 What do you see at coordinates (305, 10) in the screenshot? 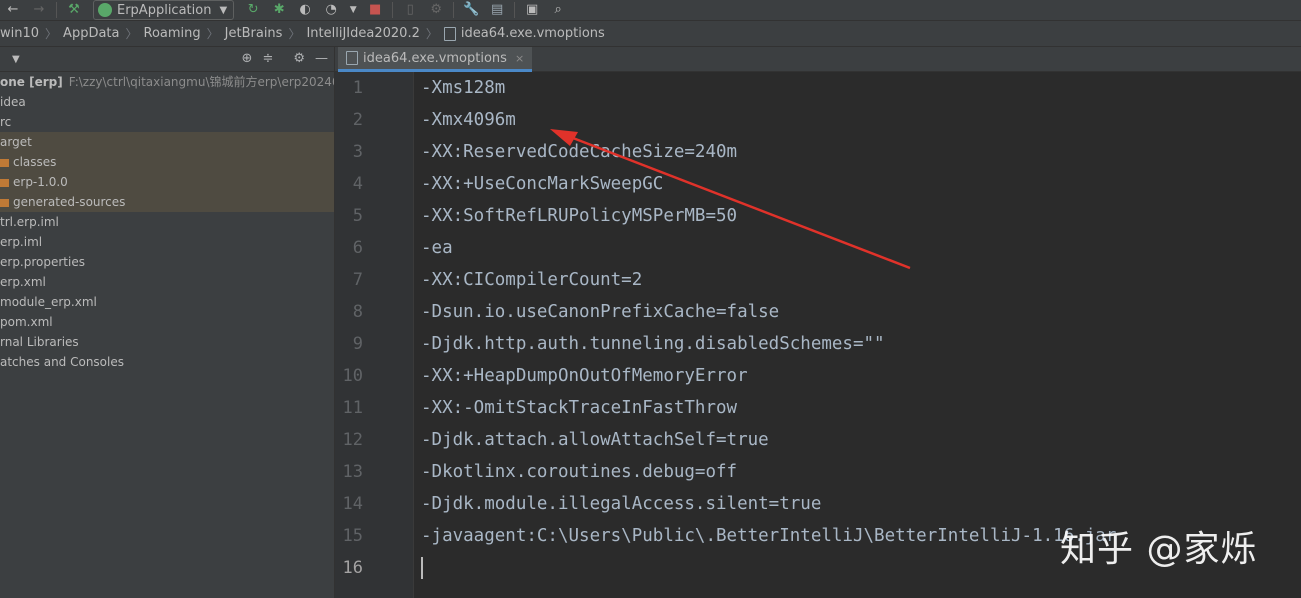
I see `coverage-icon: ◐` at bounding box center [305, 10].